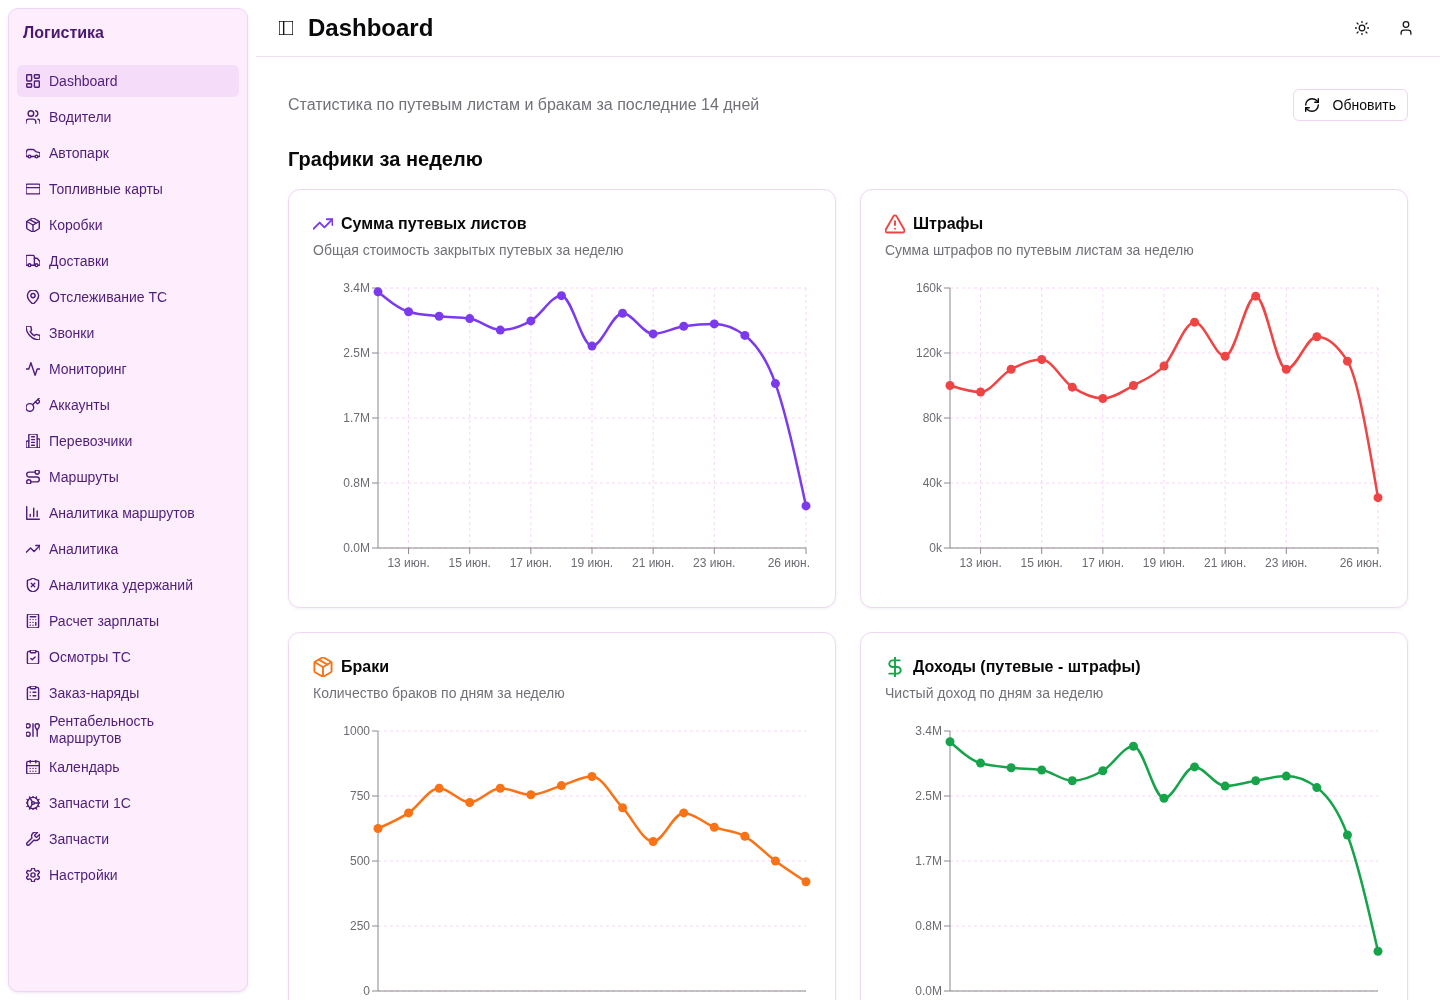  I want to click on box-icon, so click(33, 225).